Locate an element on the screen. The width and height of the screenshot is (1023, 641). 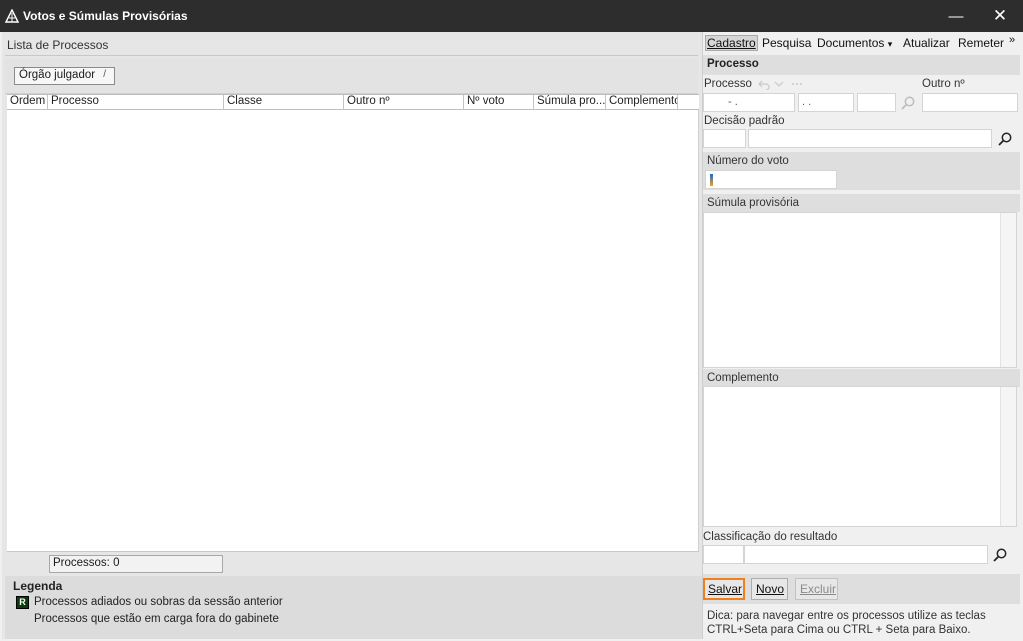
dropdown-arrow-icon: ▾ is located at coordinates (890, 44).